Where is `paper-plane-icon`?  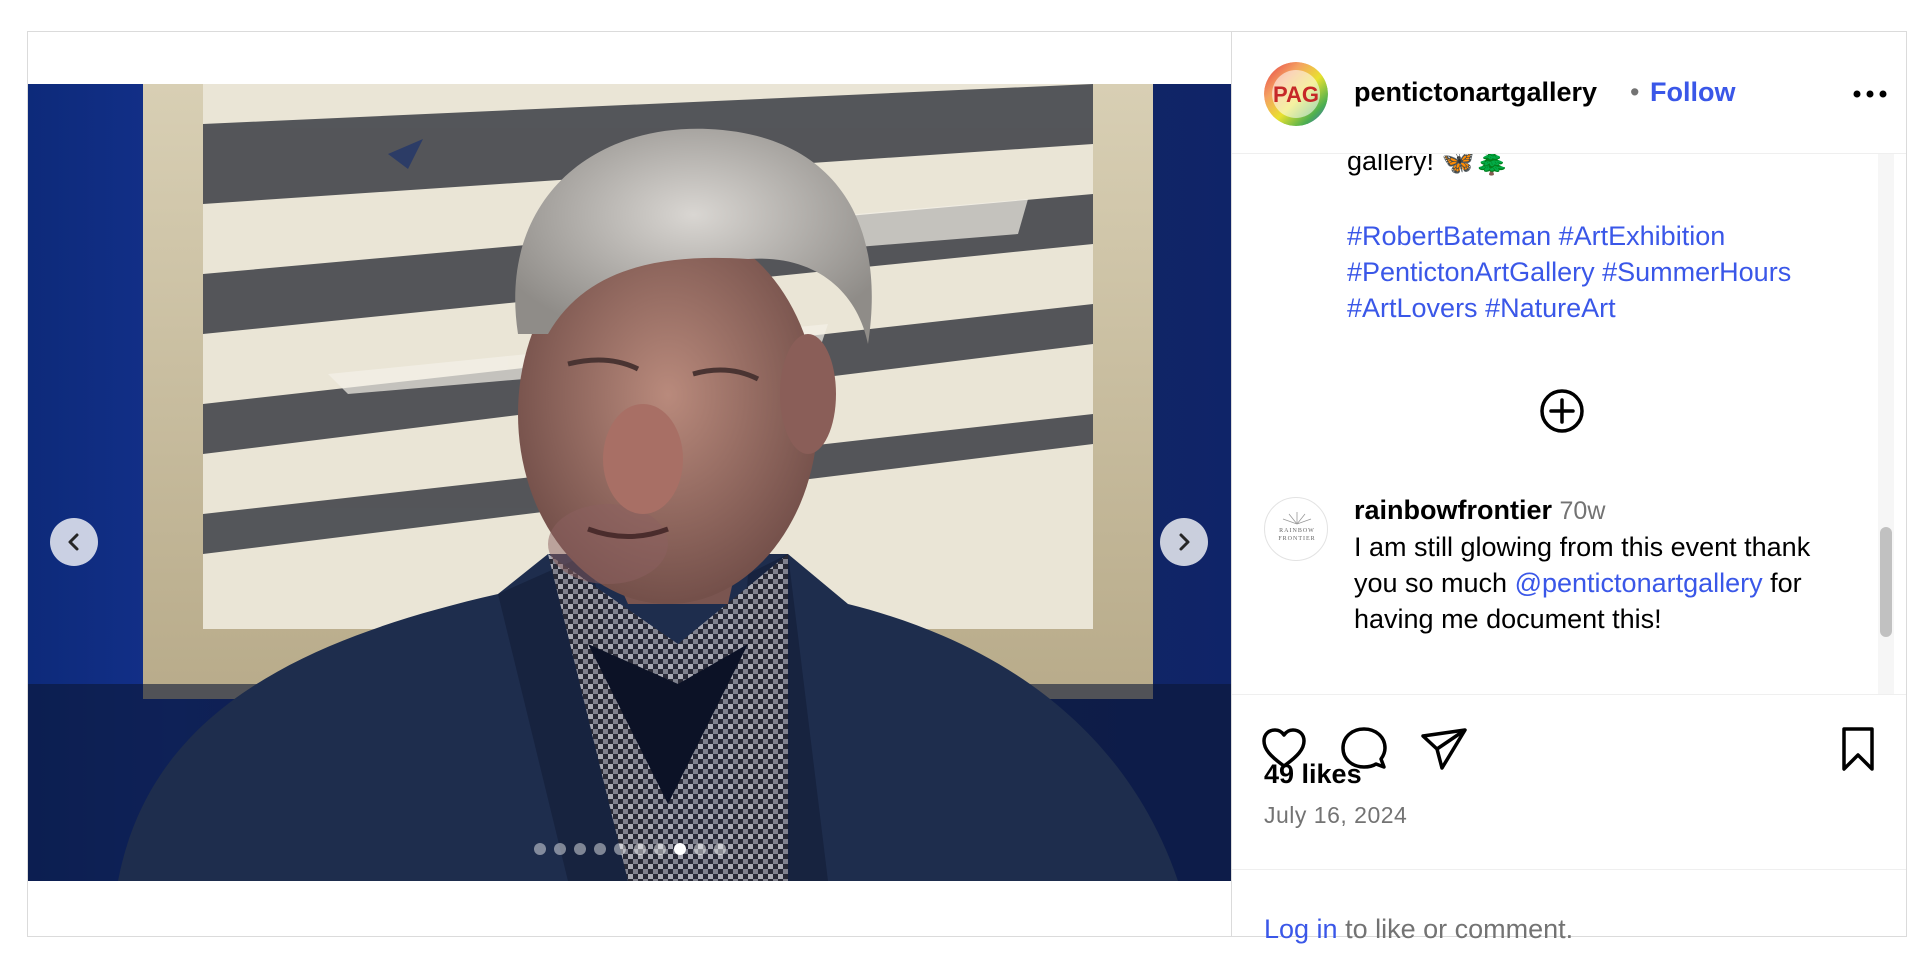 paper-plane-icon is located at coordinates (1444, 749).